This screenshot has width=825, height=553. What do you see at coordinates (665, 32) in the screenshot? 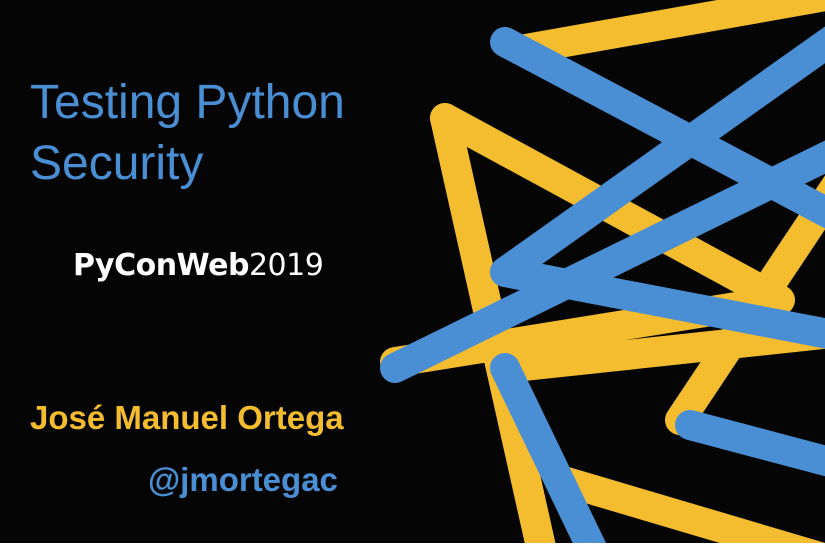
I see `yellow-zigzag-line` at bounding box center [665, 32].